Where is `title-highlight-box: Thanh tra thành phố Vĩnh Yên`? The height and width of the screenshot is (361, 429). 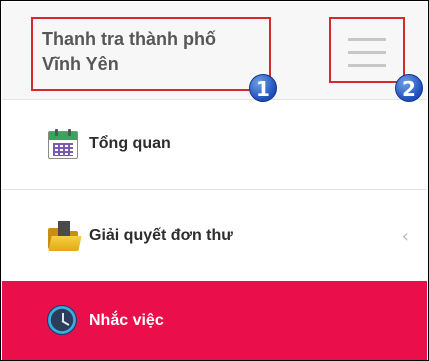 title-highlight-box: Thanh tra thành phố Vĩnh Yên is located at coordinates (151, 54).